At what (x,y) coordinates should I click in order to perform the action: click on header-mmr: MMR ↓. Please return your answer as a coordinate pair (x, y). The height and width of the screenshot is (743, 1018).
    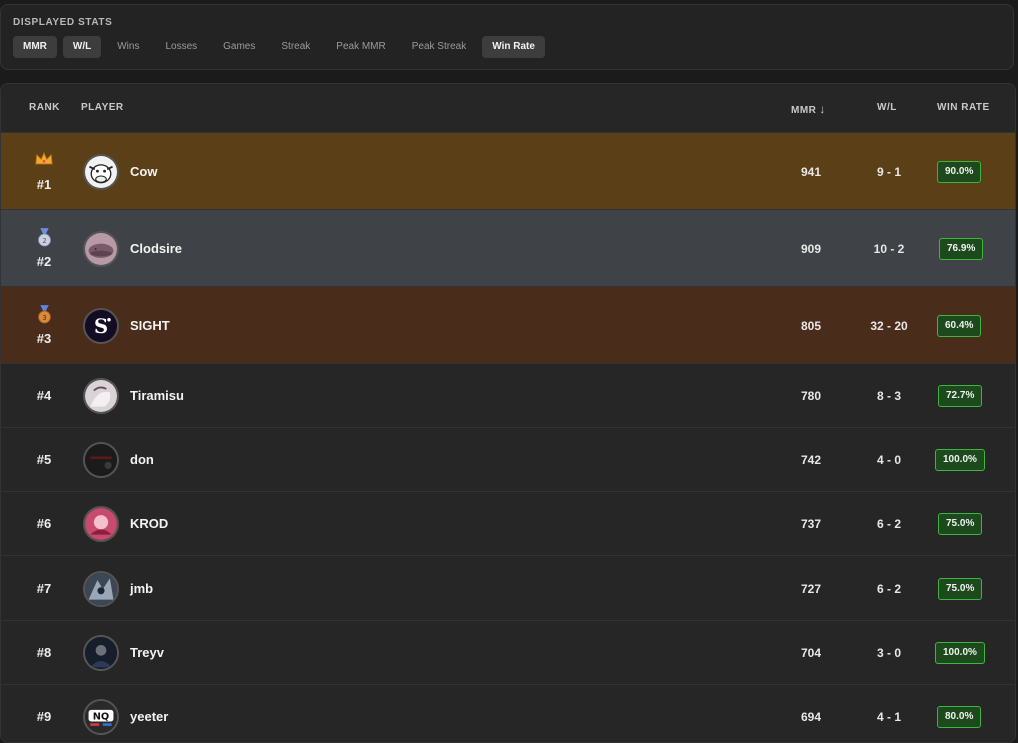
    Looking at the image, I should click on (808, 109).